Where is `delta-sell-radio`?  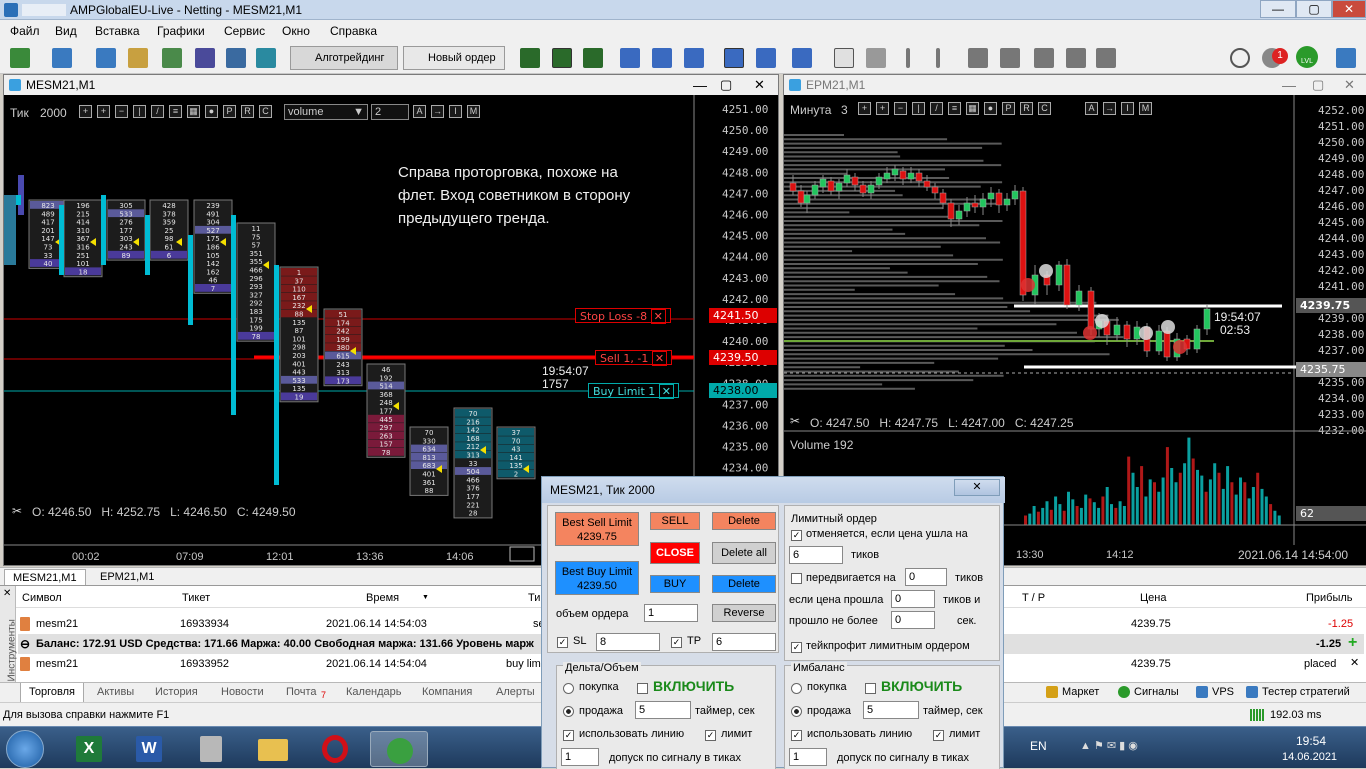 delta-sell-radio is located at coordinates (568, 711).